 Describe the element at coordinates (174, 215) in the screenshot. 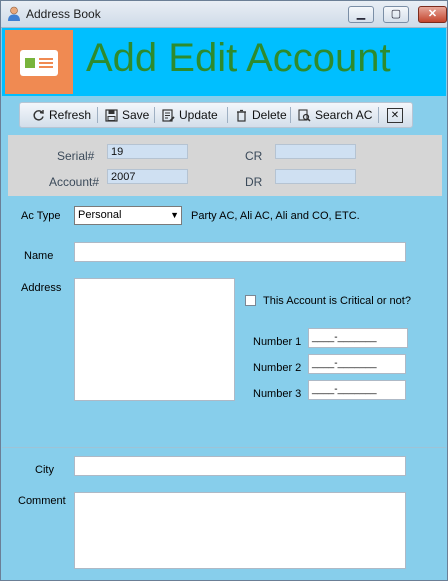

I see `dropdown-arrow-icon: ▼` at that location.